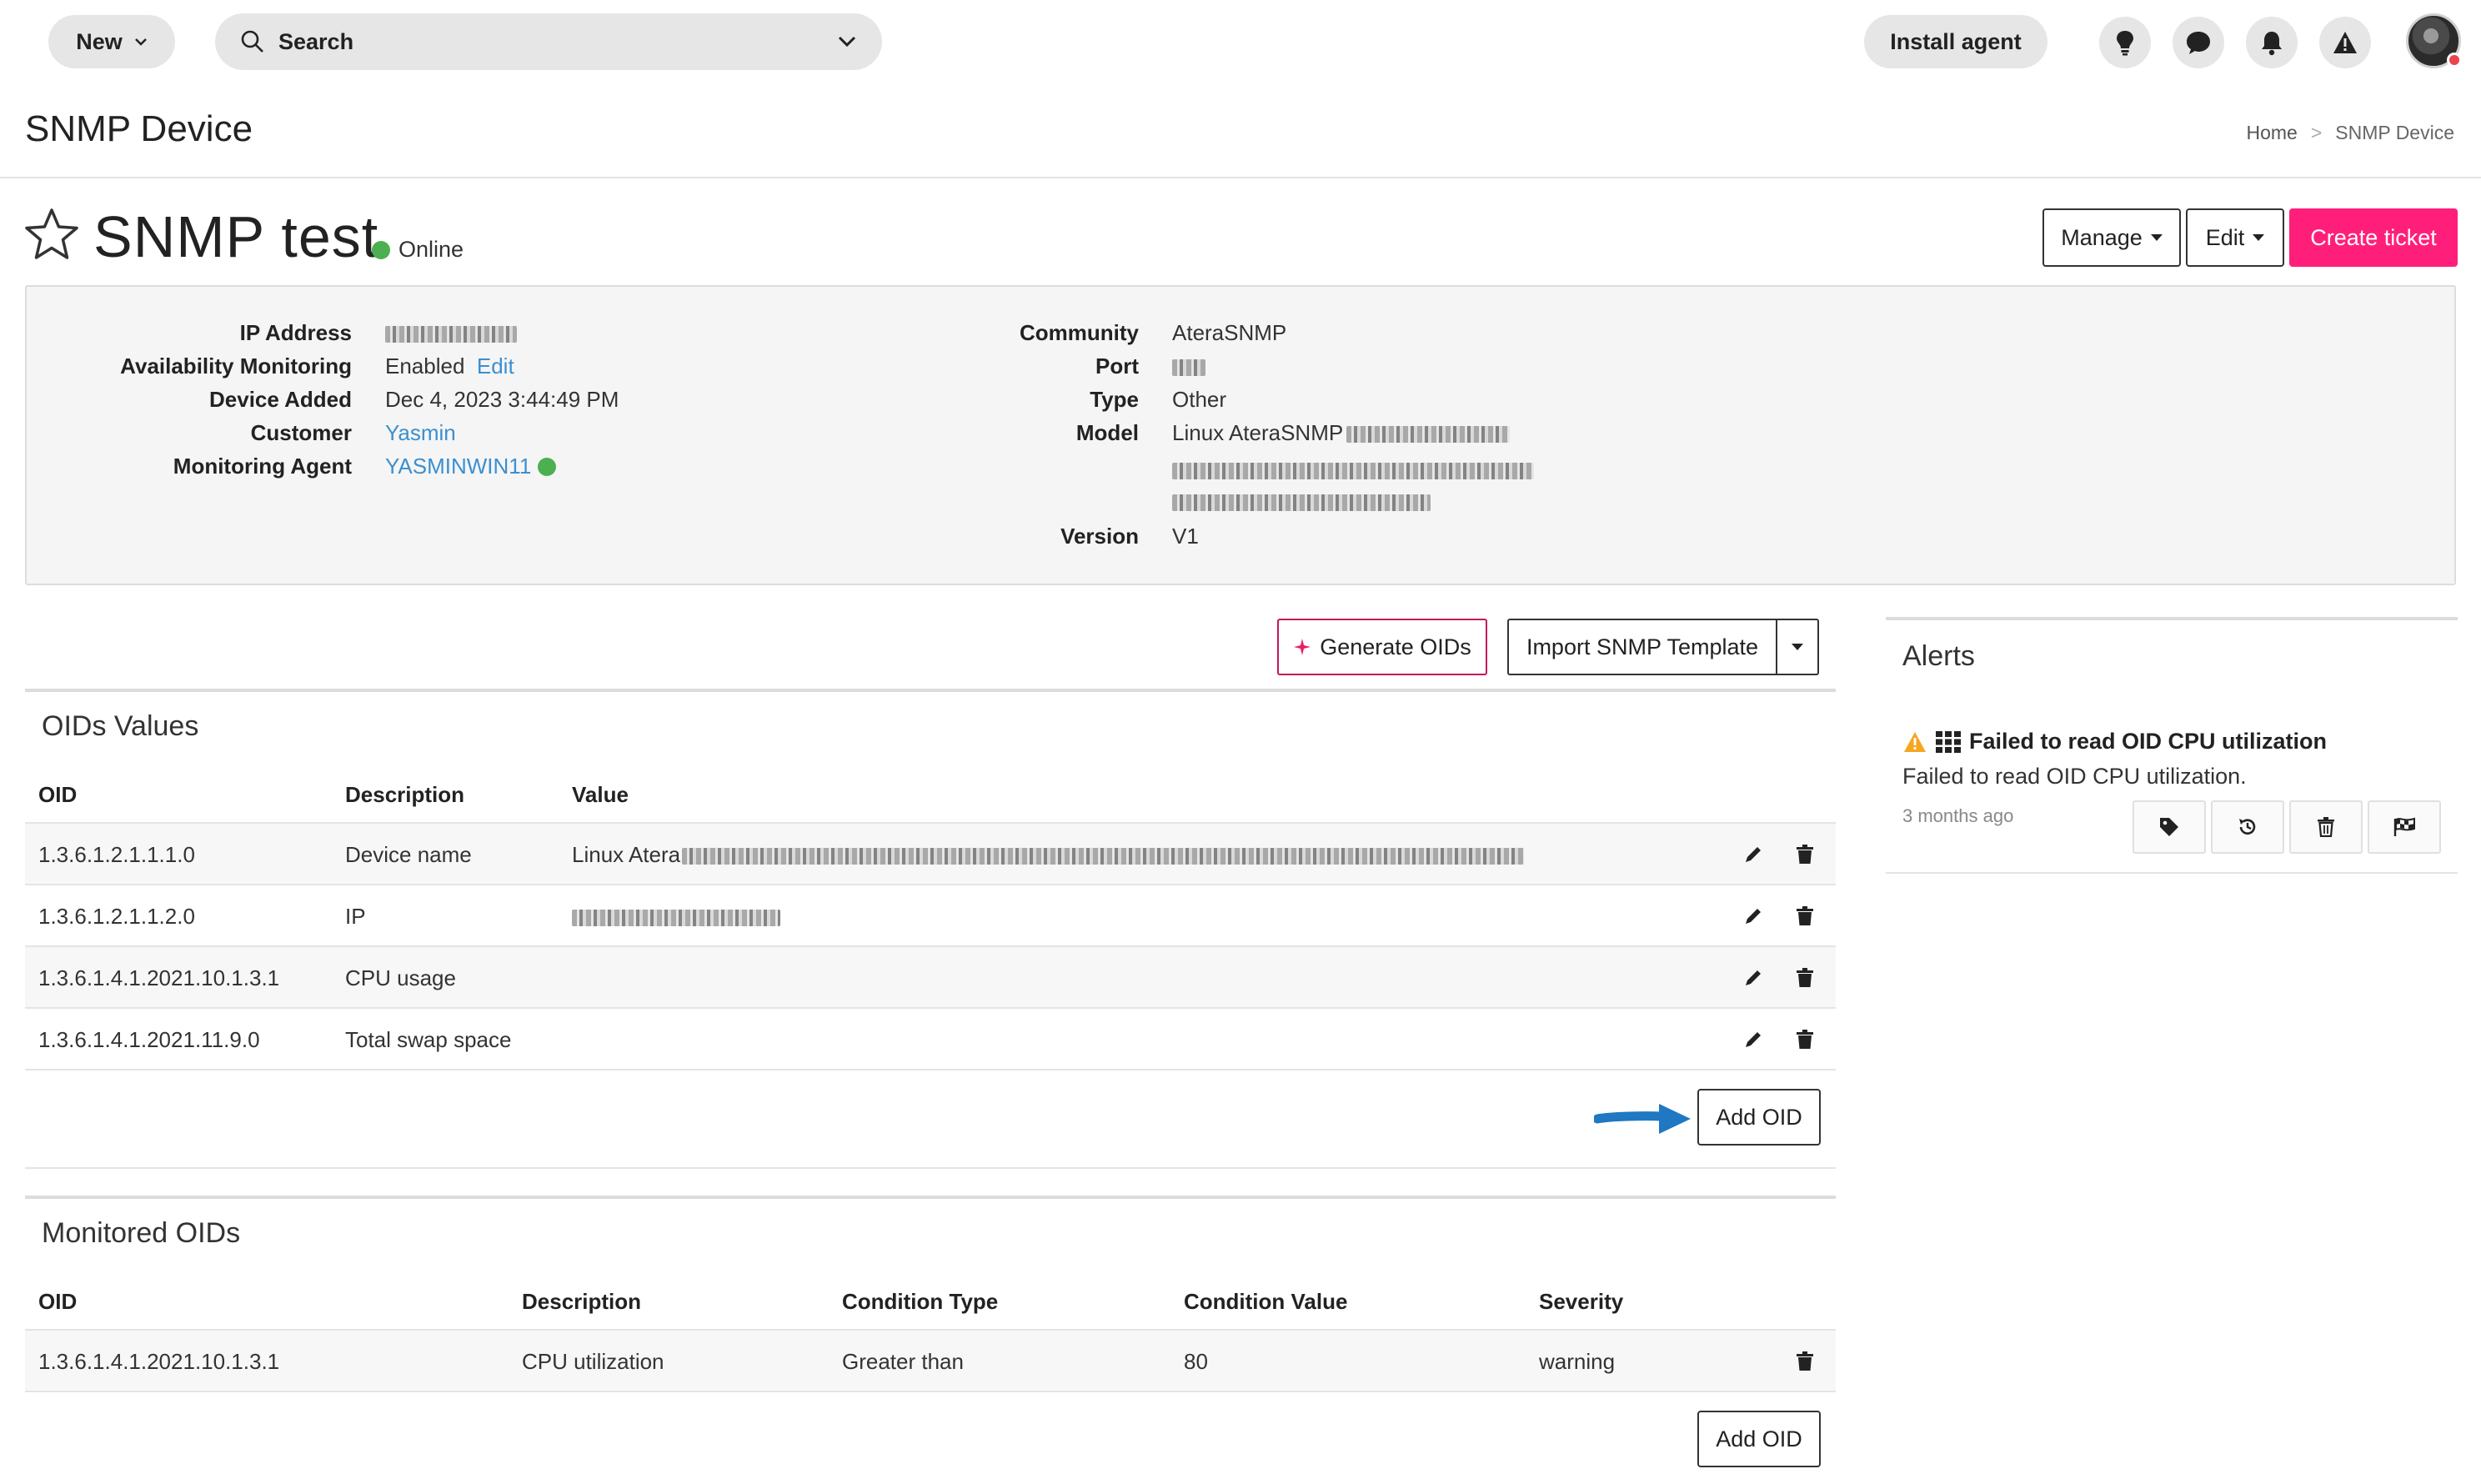  What do you see at coordinates (548, 41) in the screenshot?
I see `search-input: Search` at bounding box center [548, 41].